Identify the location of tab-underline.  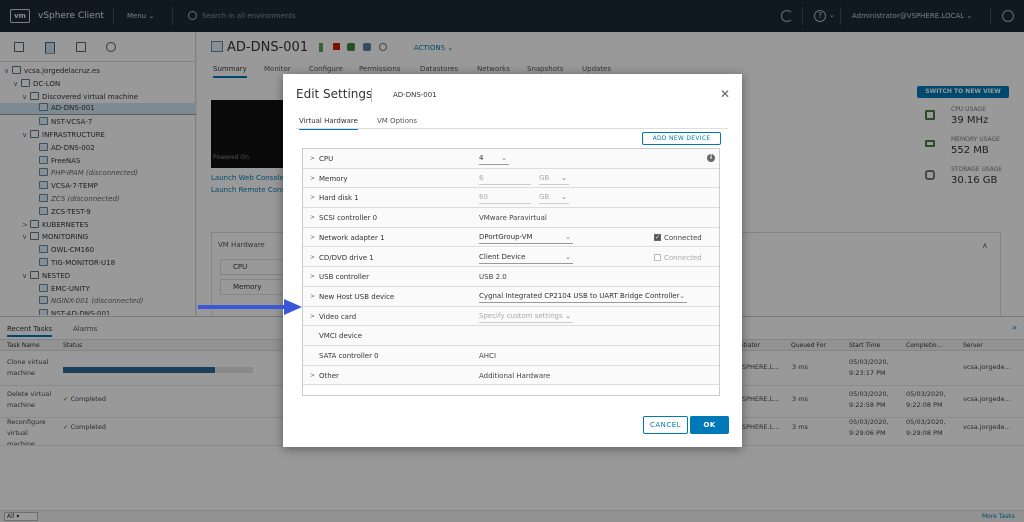
(512, 128).